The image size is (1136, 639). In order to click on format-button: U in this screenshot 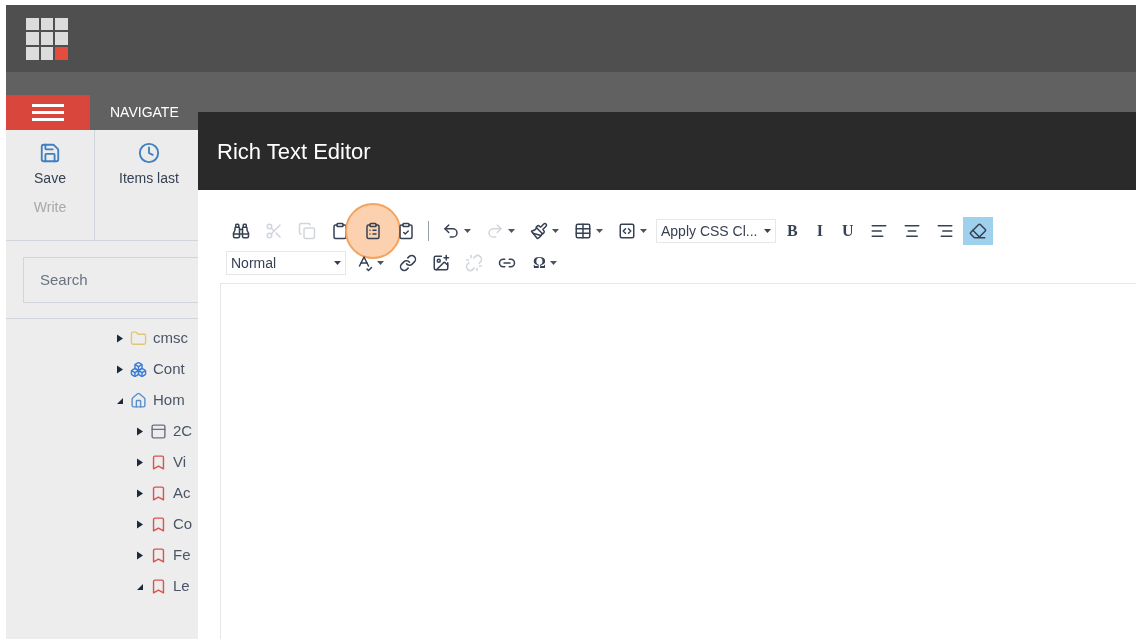, I will do `click(847, 231)`.